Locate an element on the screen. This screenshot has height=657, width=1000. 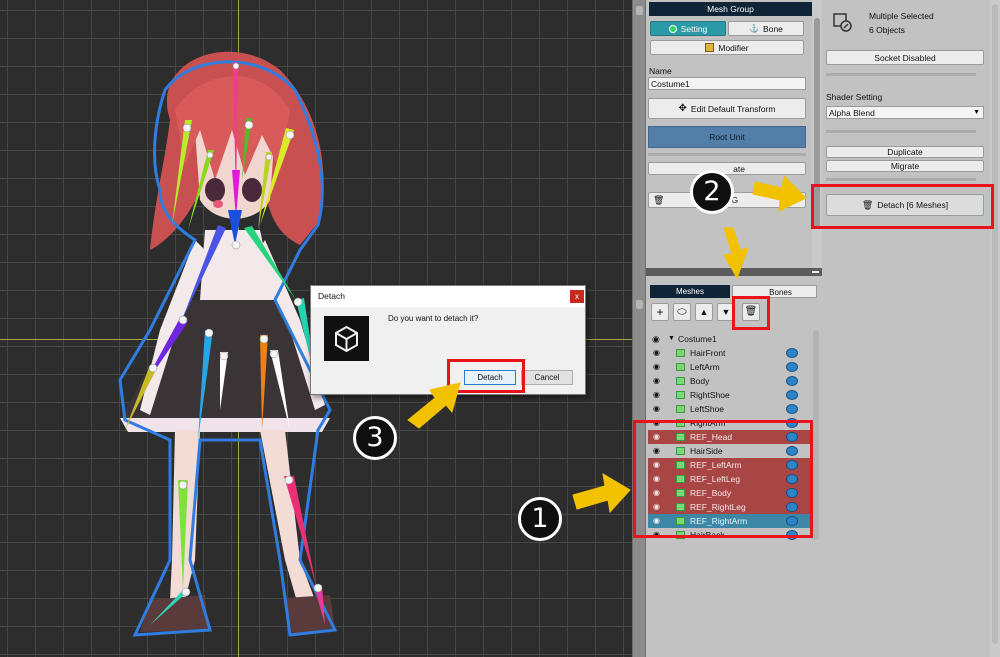
add-mesh-button: + is located at coordinates (660, 312).